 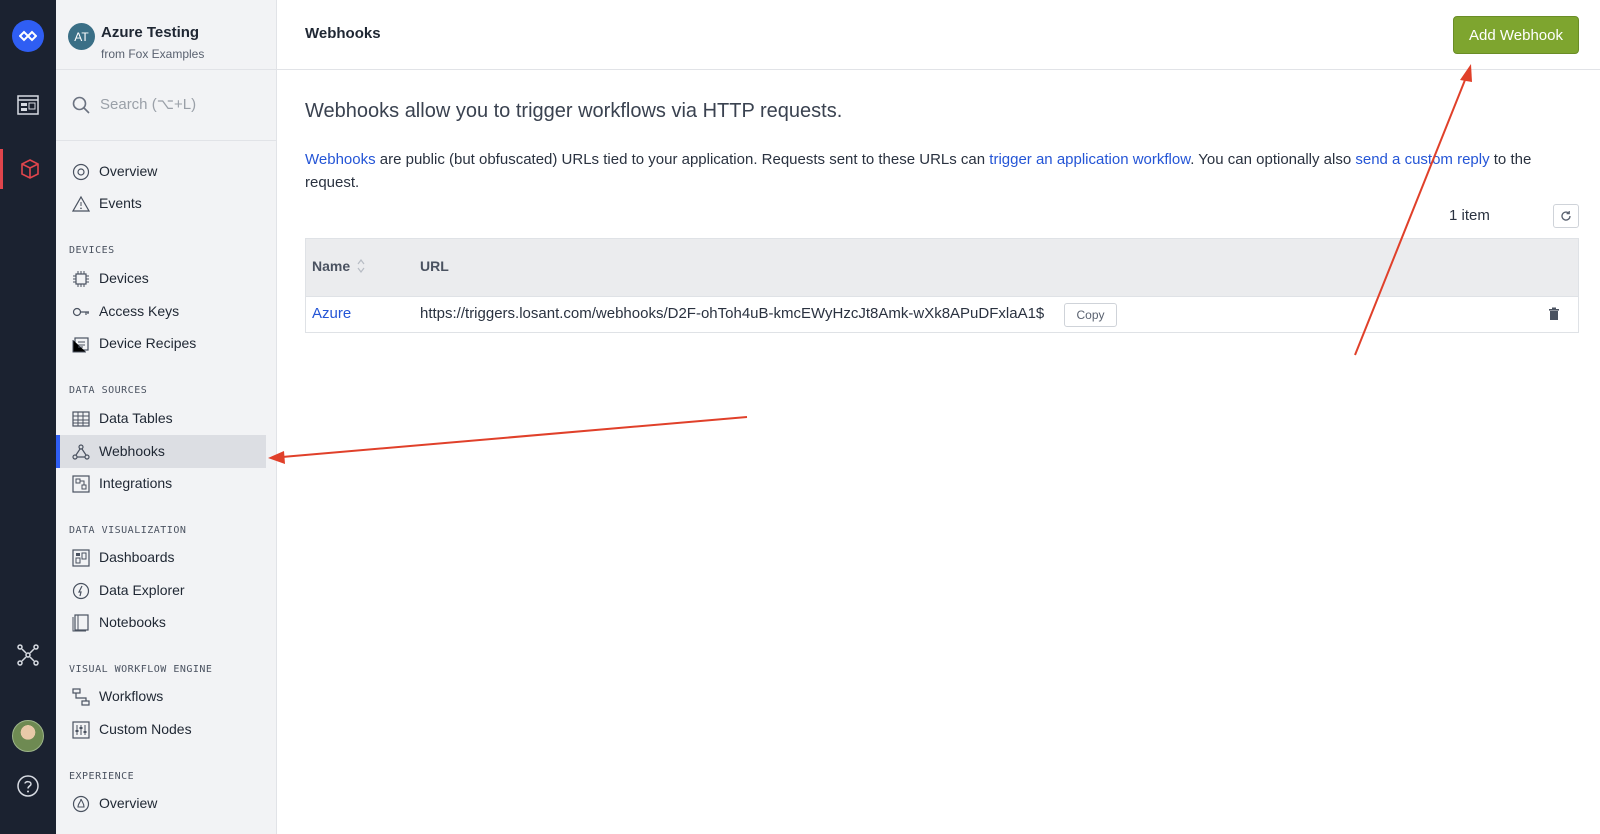 What do you see at coordinates (142, 590) in the screenshot?
I see `sidebar-item-label: Data Explorer` at bounding box center [142, 590].